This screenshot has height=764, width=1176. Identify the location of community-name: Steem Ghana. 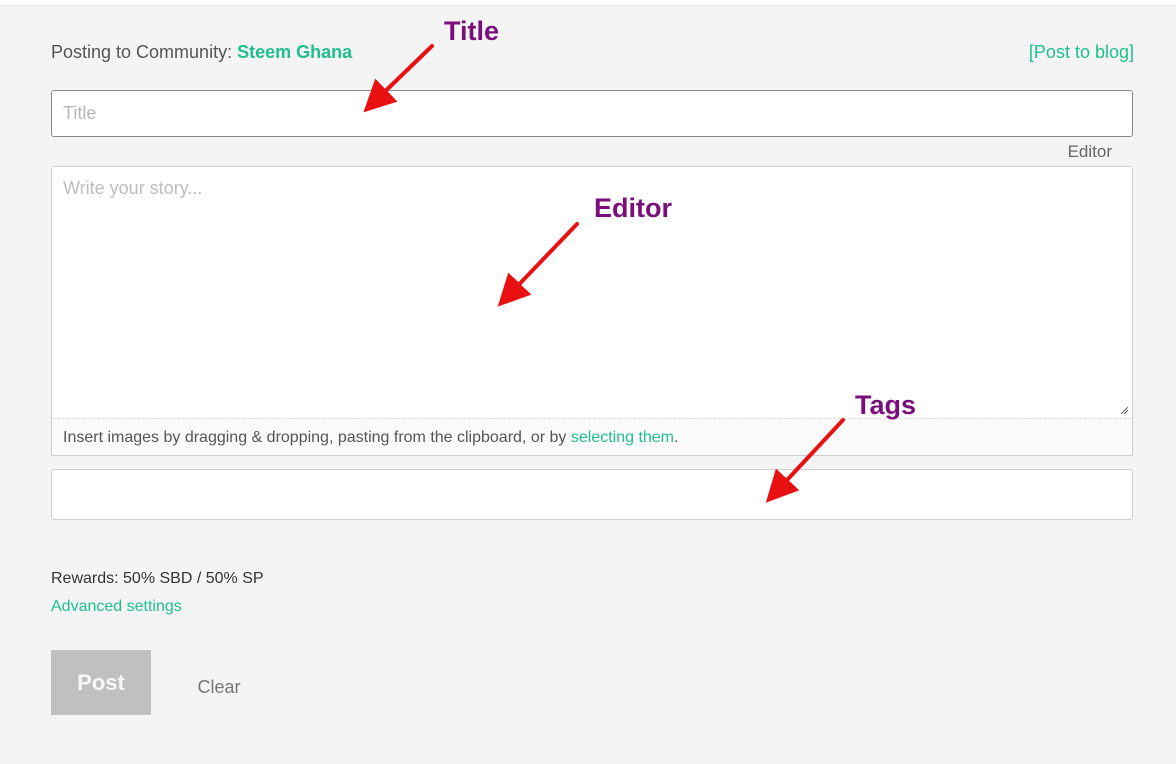
(294, 52).